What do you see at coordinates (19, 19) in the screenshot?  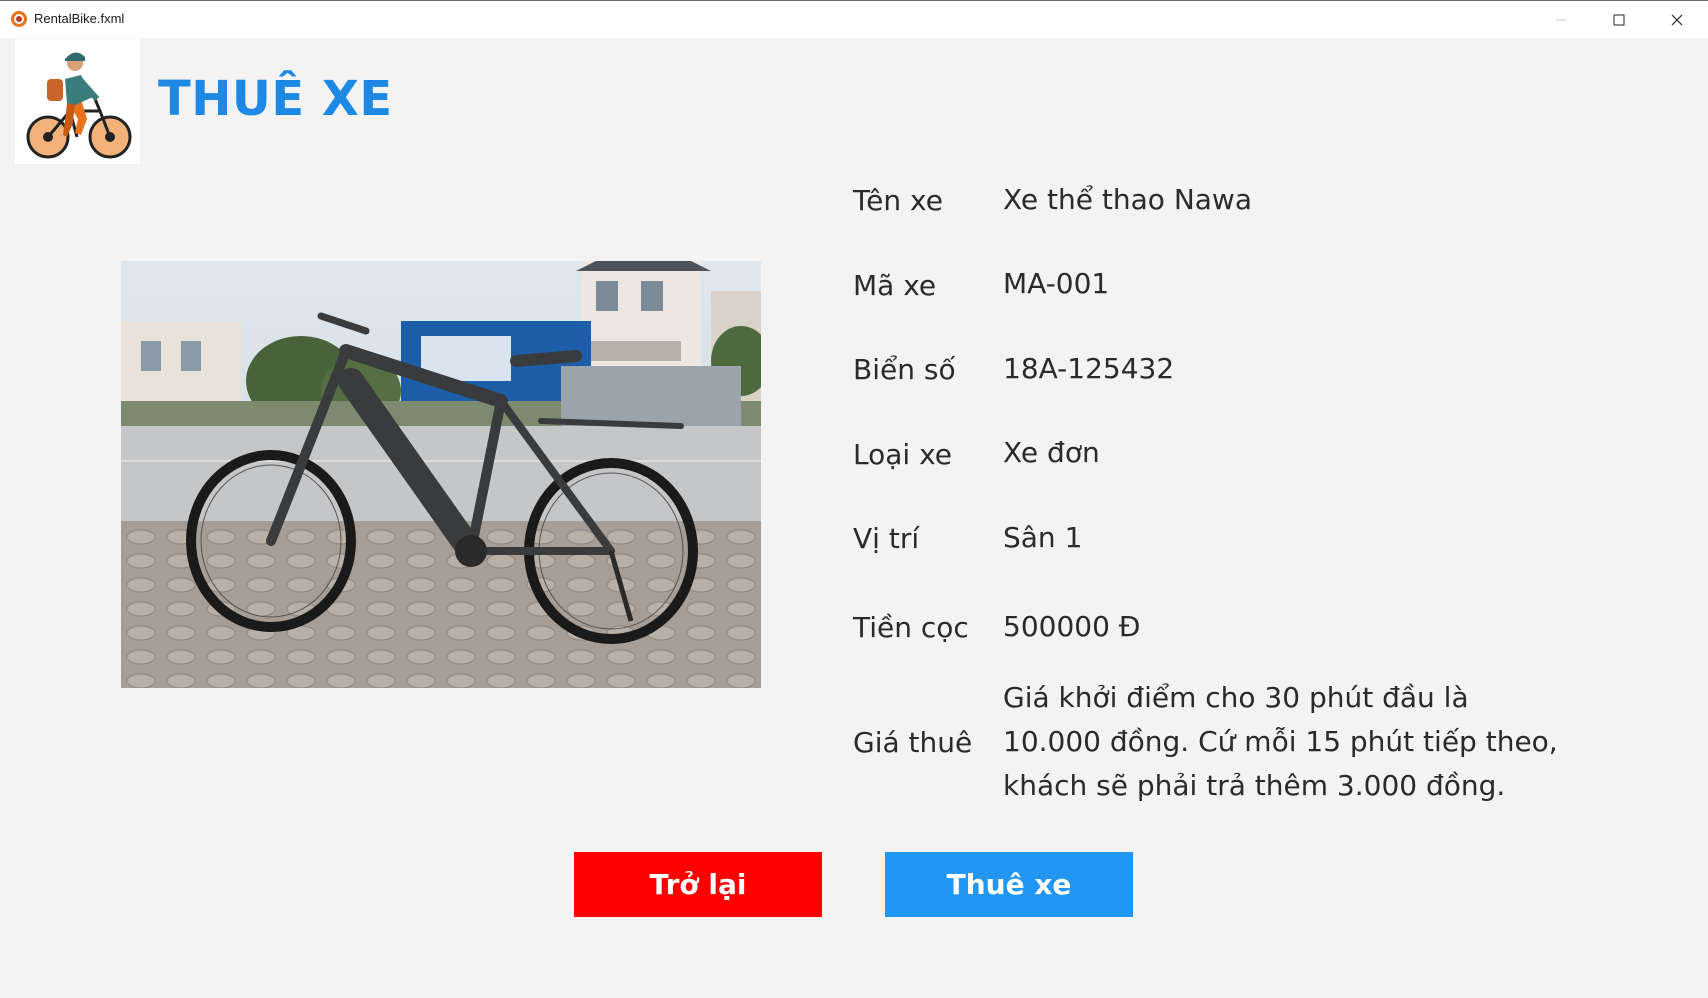 I see `app-icon` at bounding box center [19, 19].